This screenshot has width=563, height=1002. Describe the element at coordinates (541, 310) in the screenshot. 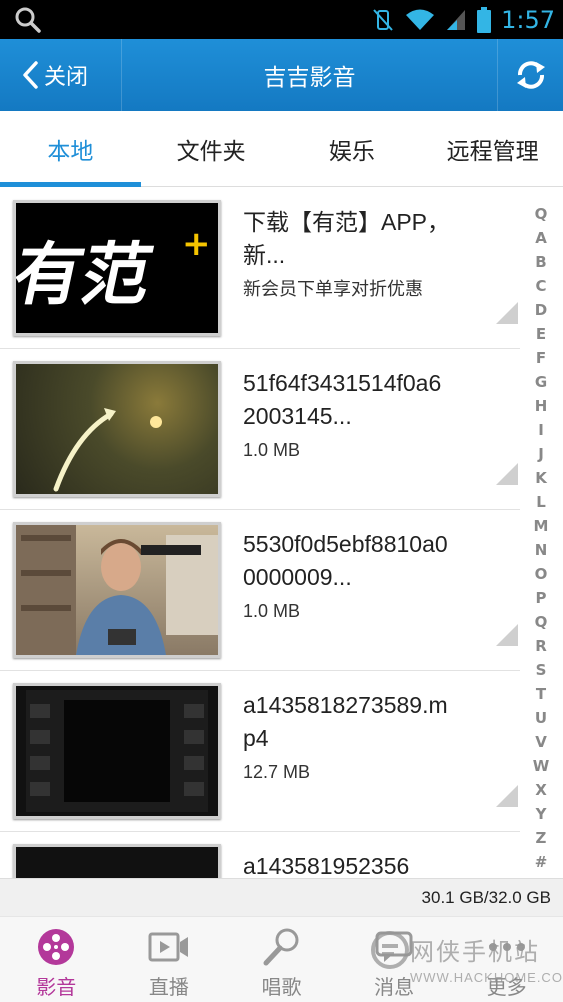

I see `index-letter: D` at that location.